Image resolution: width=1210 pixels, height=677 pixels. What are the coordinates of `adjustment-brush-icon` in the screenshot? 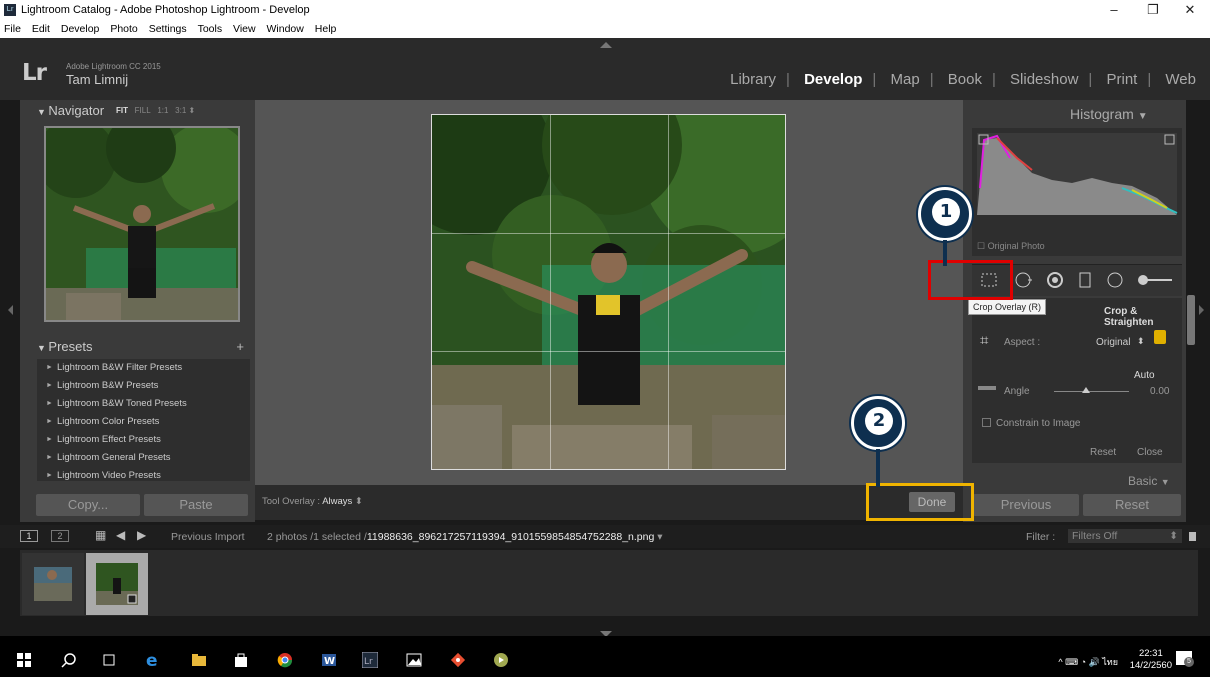 It's located at (1154, 280).